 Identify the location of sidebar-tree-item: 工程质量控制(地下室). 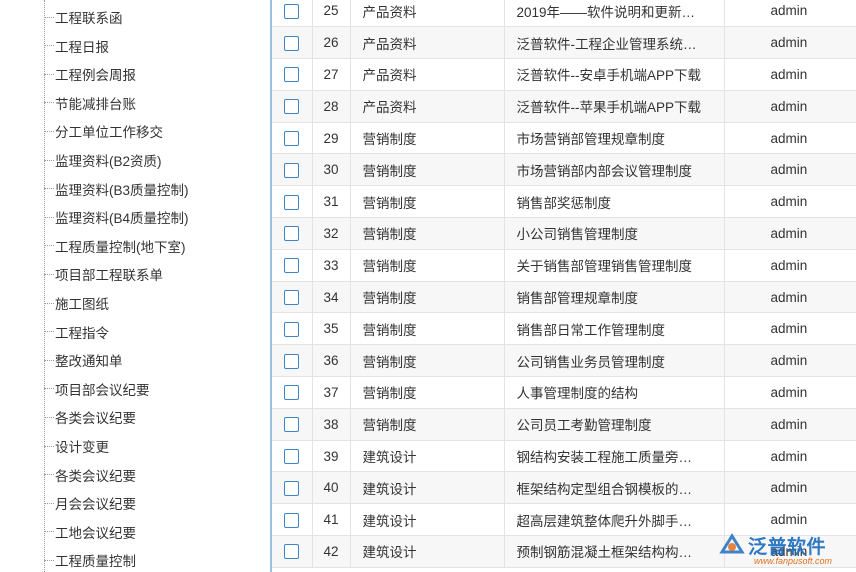
(115, 246).